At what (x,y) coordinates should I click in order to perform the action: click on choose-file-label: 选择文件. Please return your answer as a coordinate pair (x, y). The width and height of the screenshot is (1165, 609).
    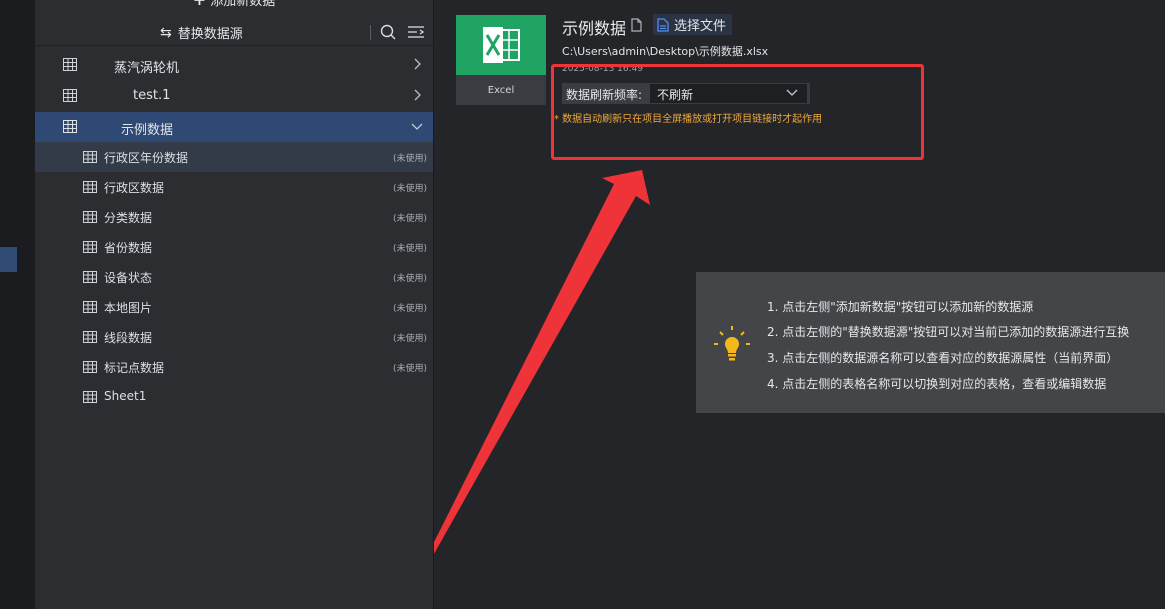
    Looking at the image, I should click on (700, 26).